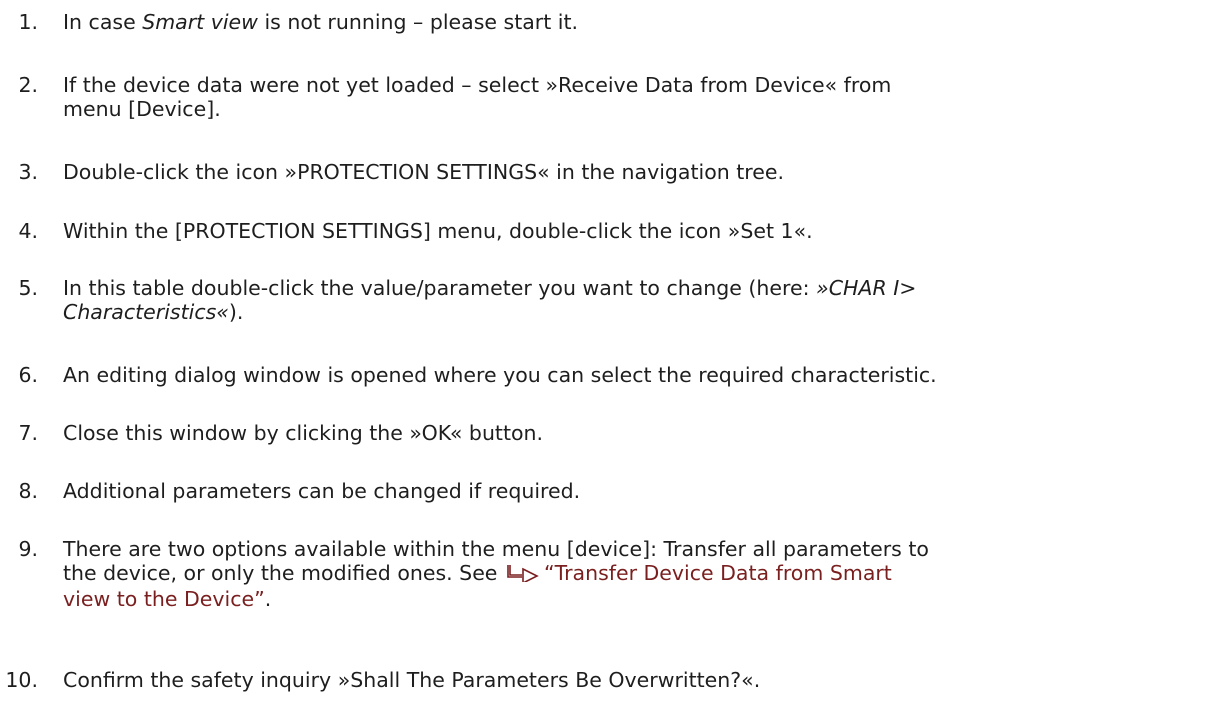  What do you see at coordinates (866, 288) in the screenshot?
I see `parameter-name-emphasis: »CHAR I>` at bounding box center [866, 288].